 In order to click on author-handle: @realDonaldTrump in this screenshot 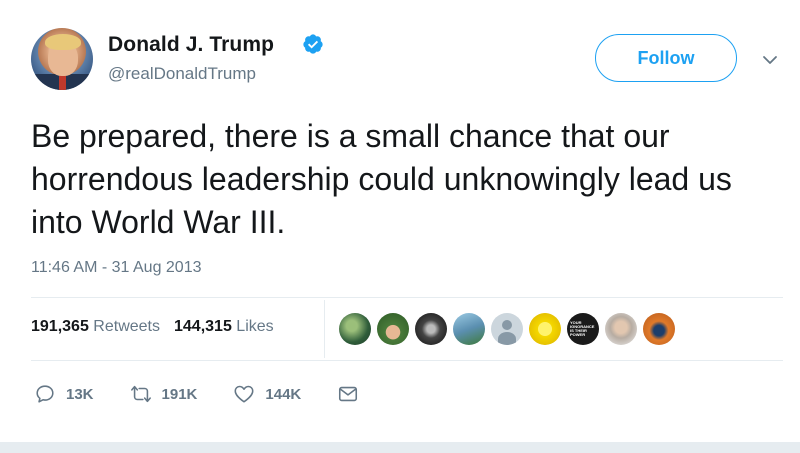, I will do `click(182, 74)`.